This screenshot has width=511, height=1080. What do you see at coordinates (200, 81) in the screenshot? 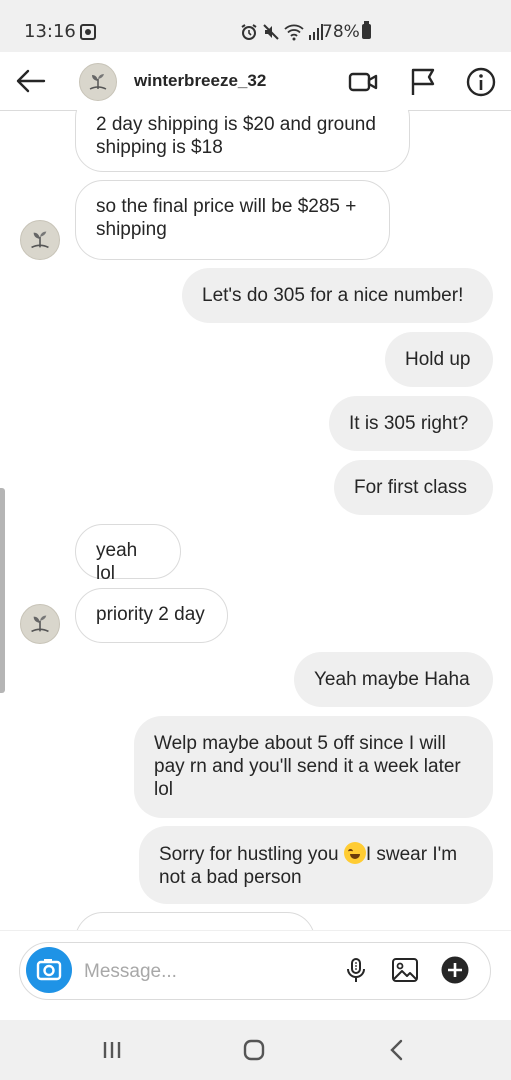
I see `chat-username: winterbreeze_32` at bounding box center [200, 81].